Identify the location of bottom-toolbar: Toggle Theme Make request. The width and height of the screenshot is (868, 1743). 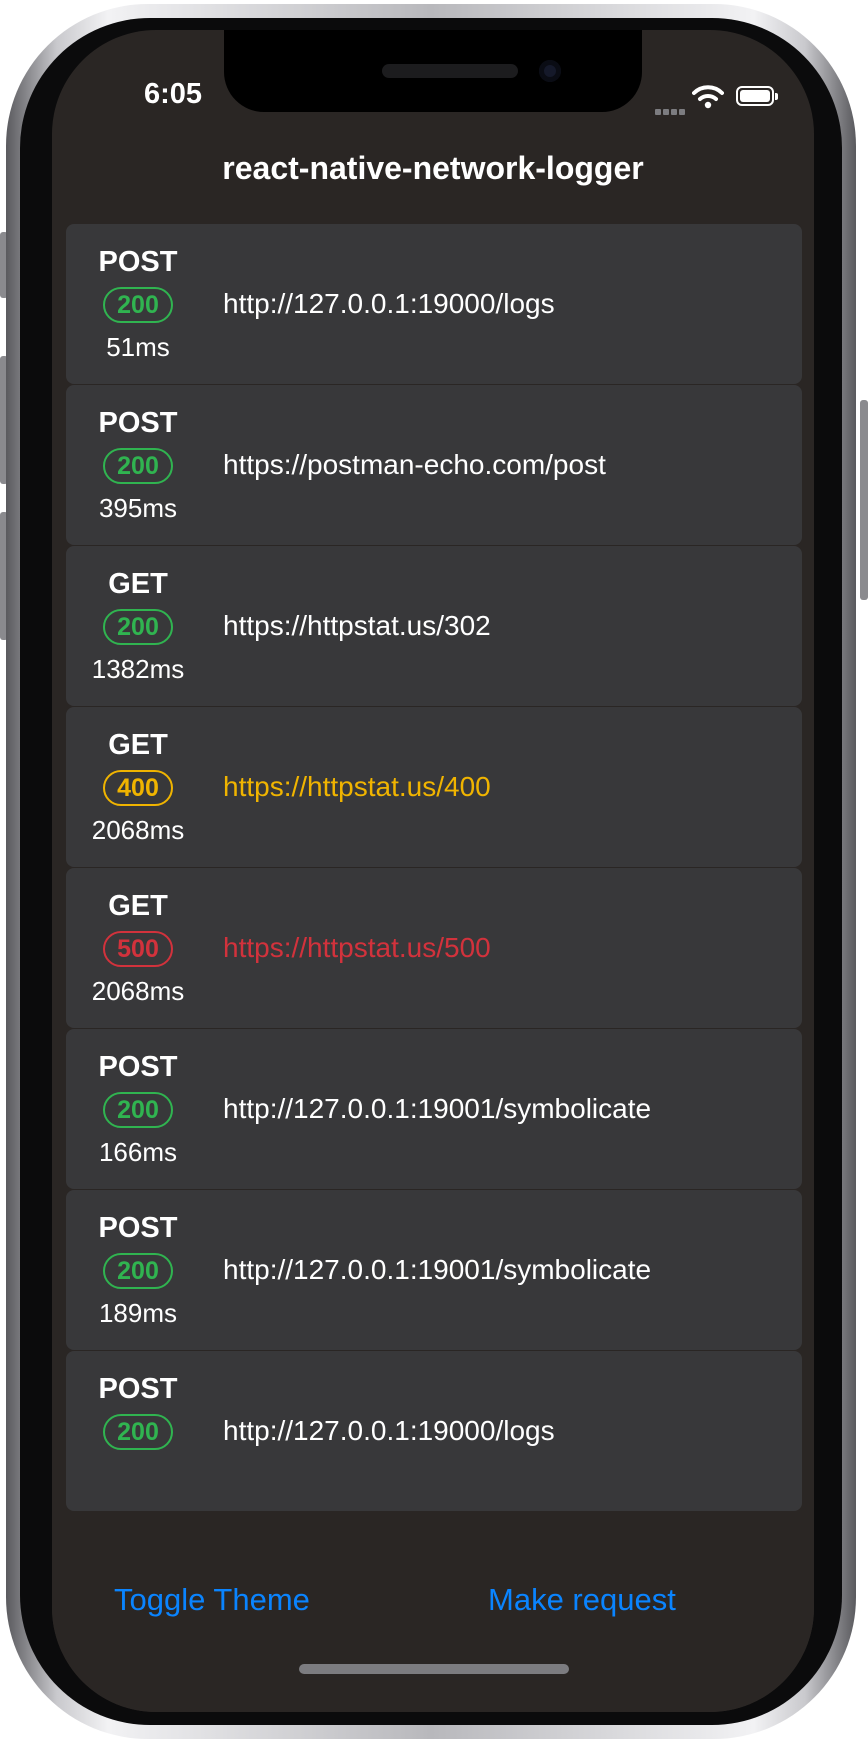
(433, 1635).